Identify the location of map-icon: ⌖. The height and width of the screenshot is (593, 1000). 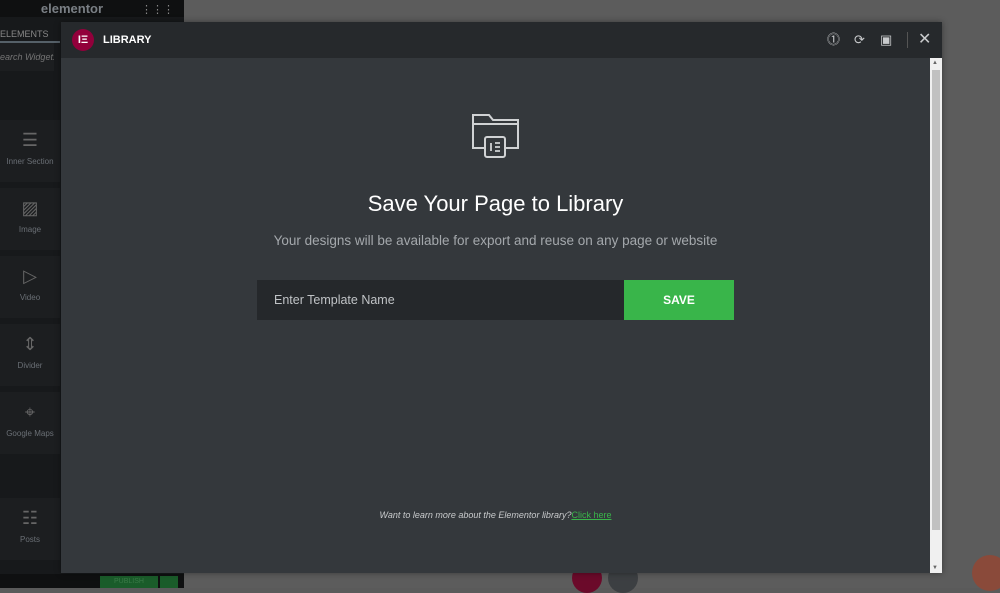
(30, 412).